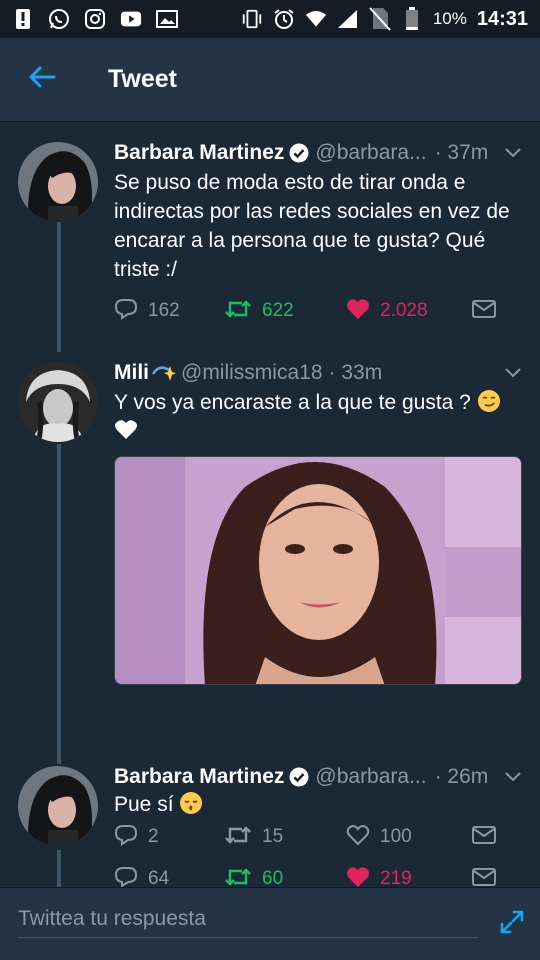 The width and height of the screenshot is (540, 960). Describe the element at coordinates (164, 310) in the screenshot. I see `reply-count: 162` at that location.